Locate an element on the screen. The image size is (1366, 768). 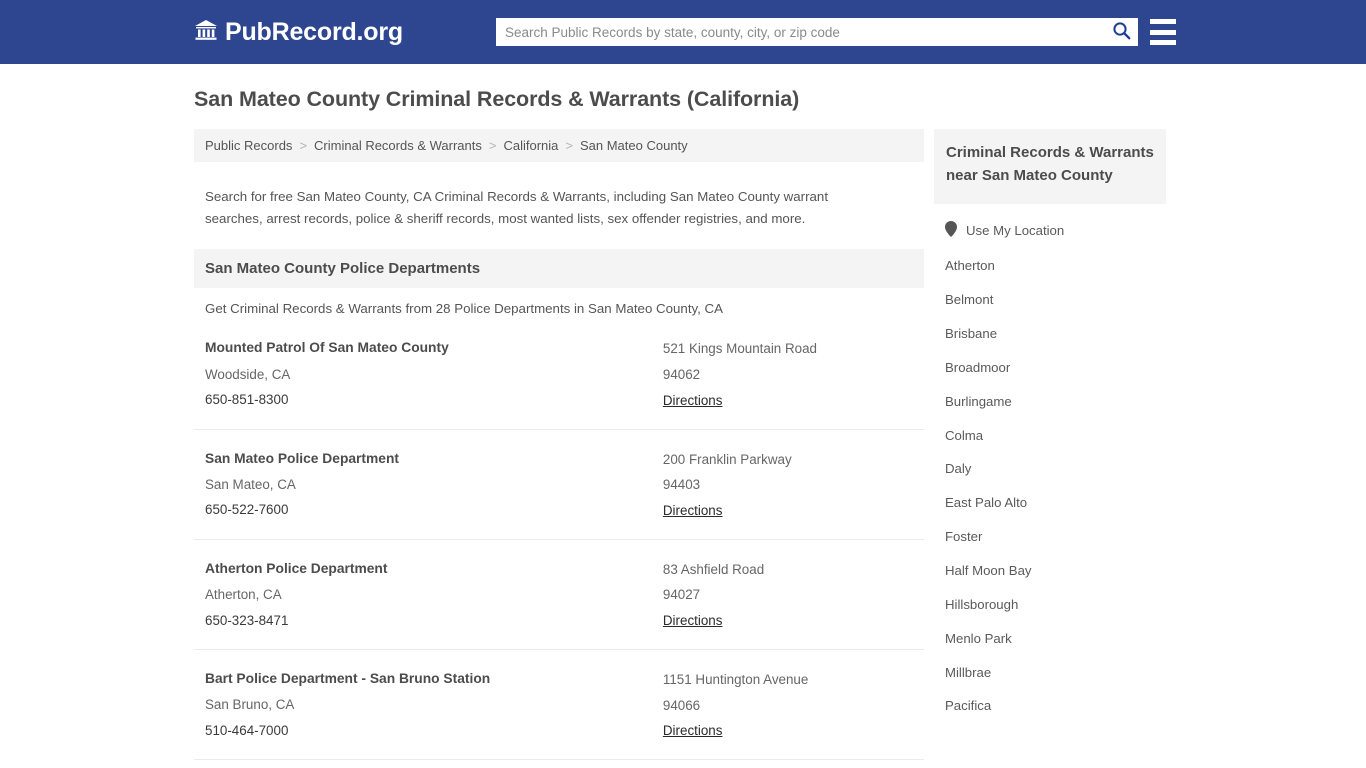
sidebar-item-label: Half Moon Bay is located at coordinates (988, 570).